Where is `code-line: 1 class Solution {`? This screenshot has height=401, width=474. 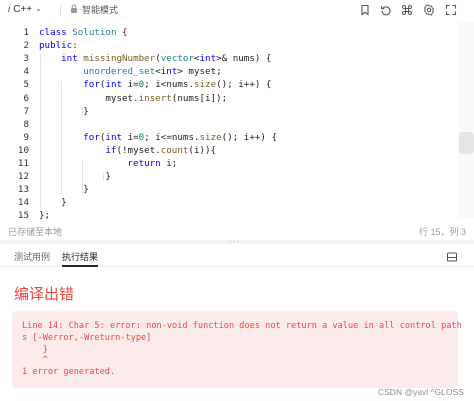 code-line: 1 class Solution { is located at coordinates (229, 32).